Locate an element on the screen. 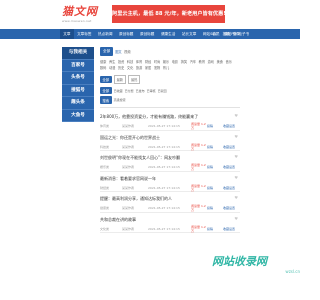 This screenshot has height=300, width=320. filter-tag: 汽车 is located at coordinates (193, 62).